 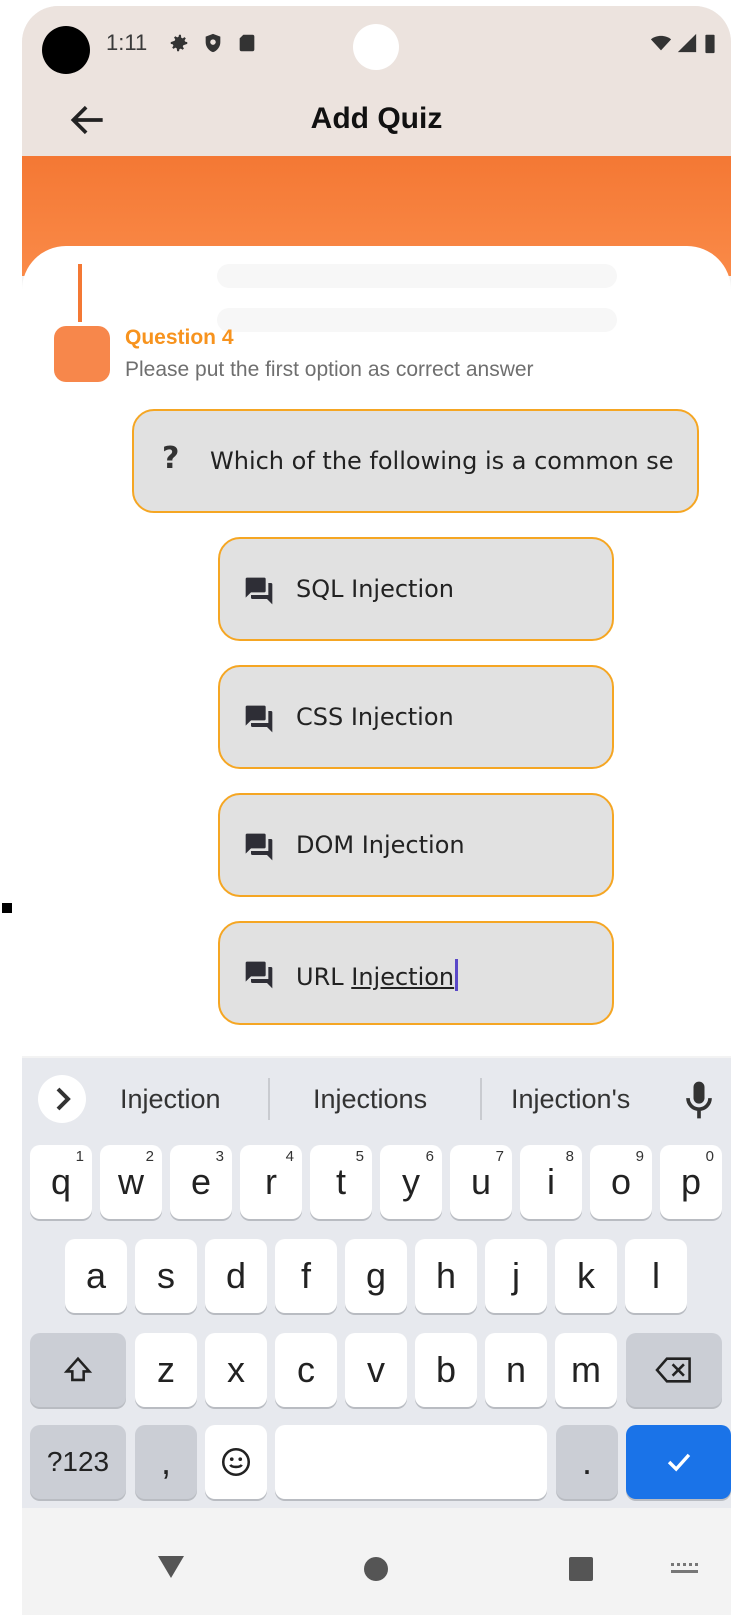 I want to click on option-input: DOM Injection, so click(x=416, y=845).